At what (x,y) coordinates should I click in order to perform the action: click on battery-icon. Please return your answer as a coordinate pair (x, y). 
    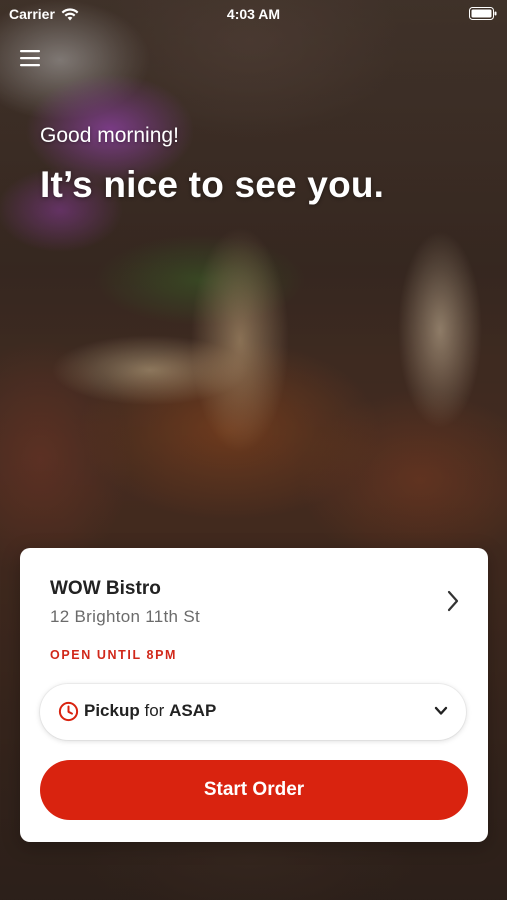
    Looking at the image, I should click on (483, 15).